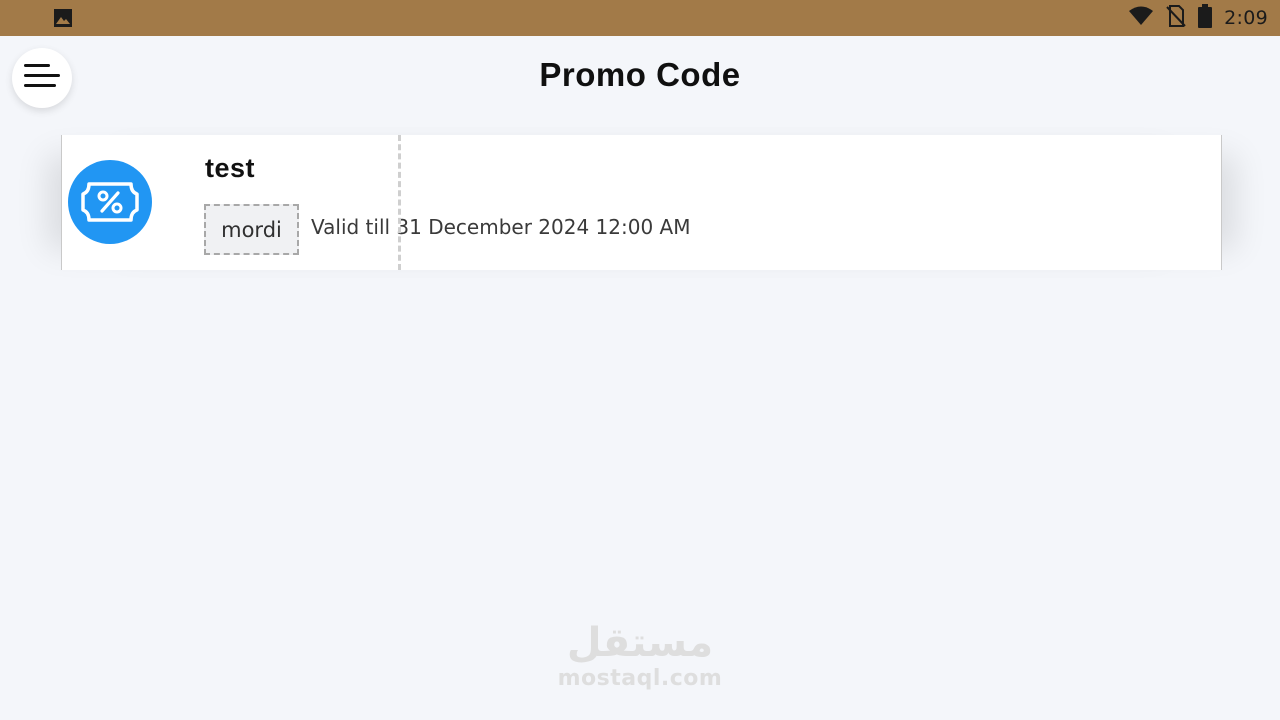 Image resolution: width=1280 pixels, height=720 pixels. Describe the element at coordinates (63, 20) in the screenshot. I see `gallery-icon` at that location.